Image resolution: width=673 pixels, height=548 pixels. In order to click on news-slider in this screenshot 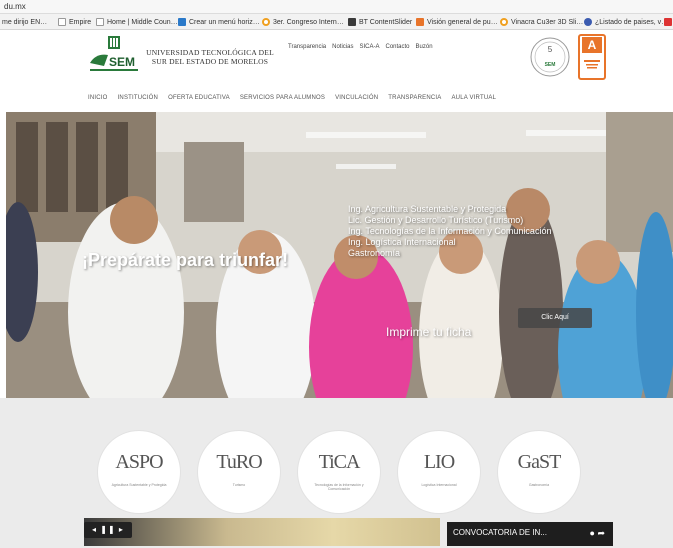, I will do `click(262, 532)`.